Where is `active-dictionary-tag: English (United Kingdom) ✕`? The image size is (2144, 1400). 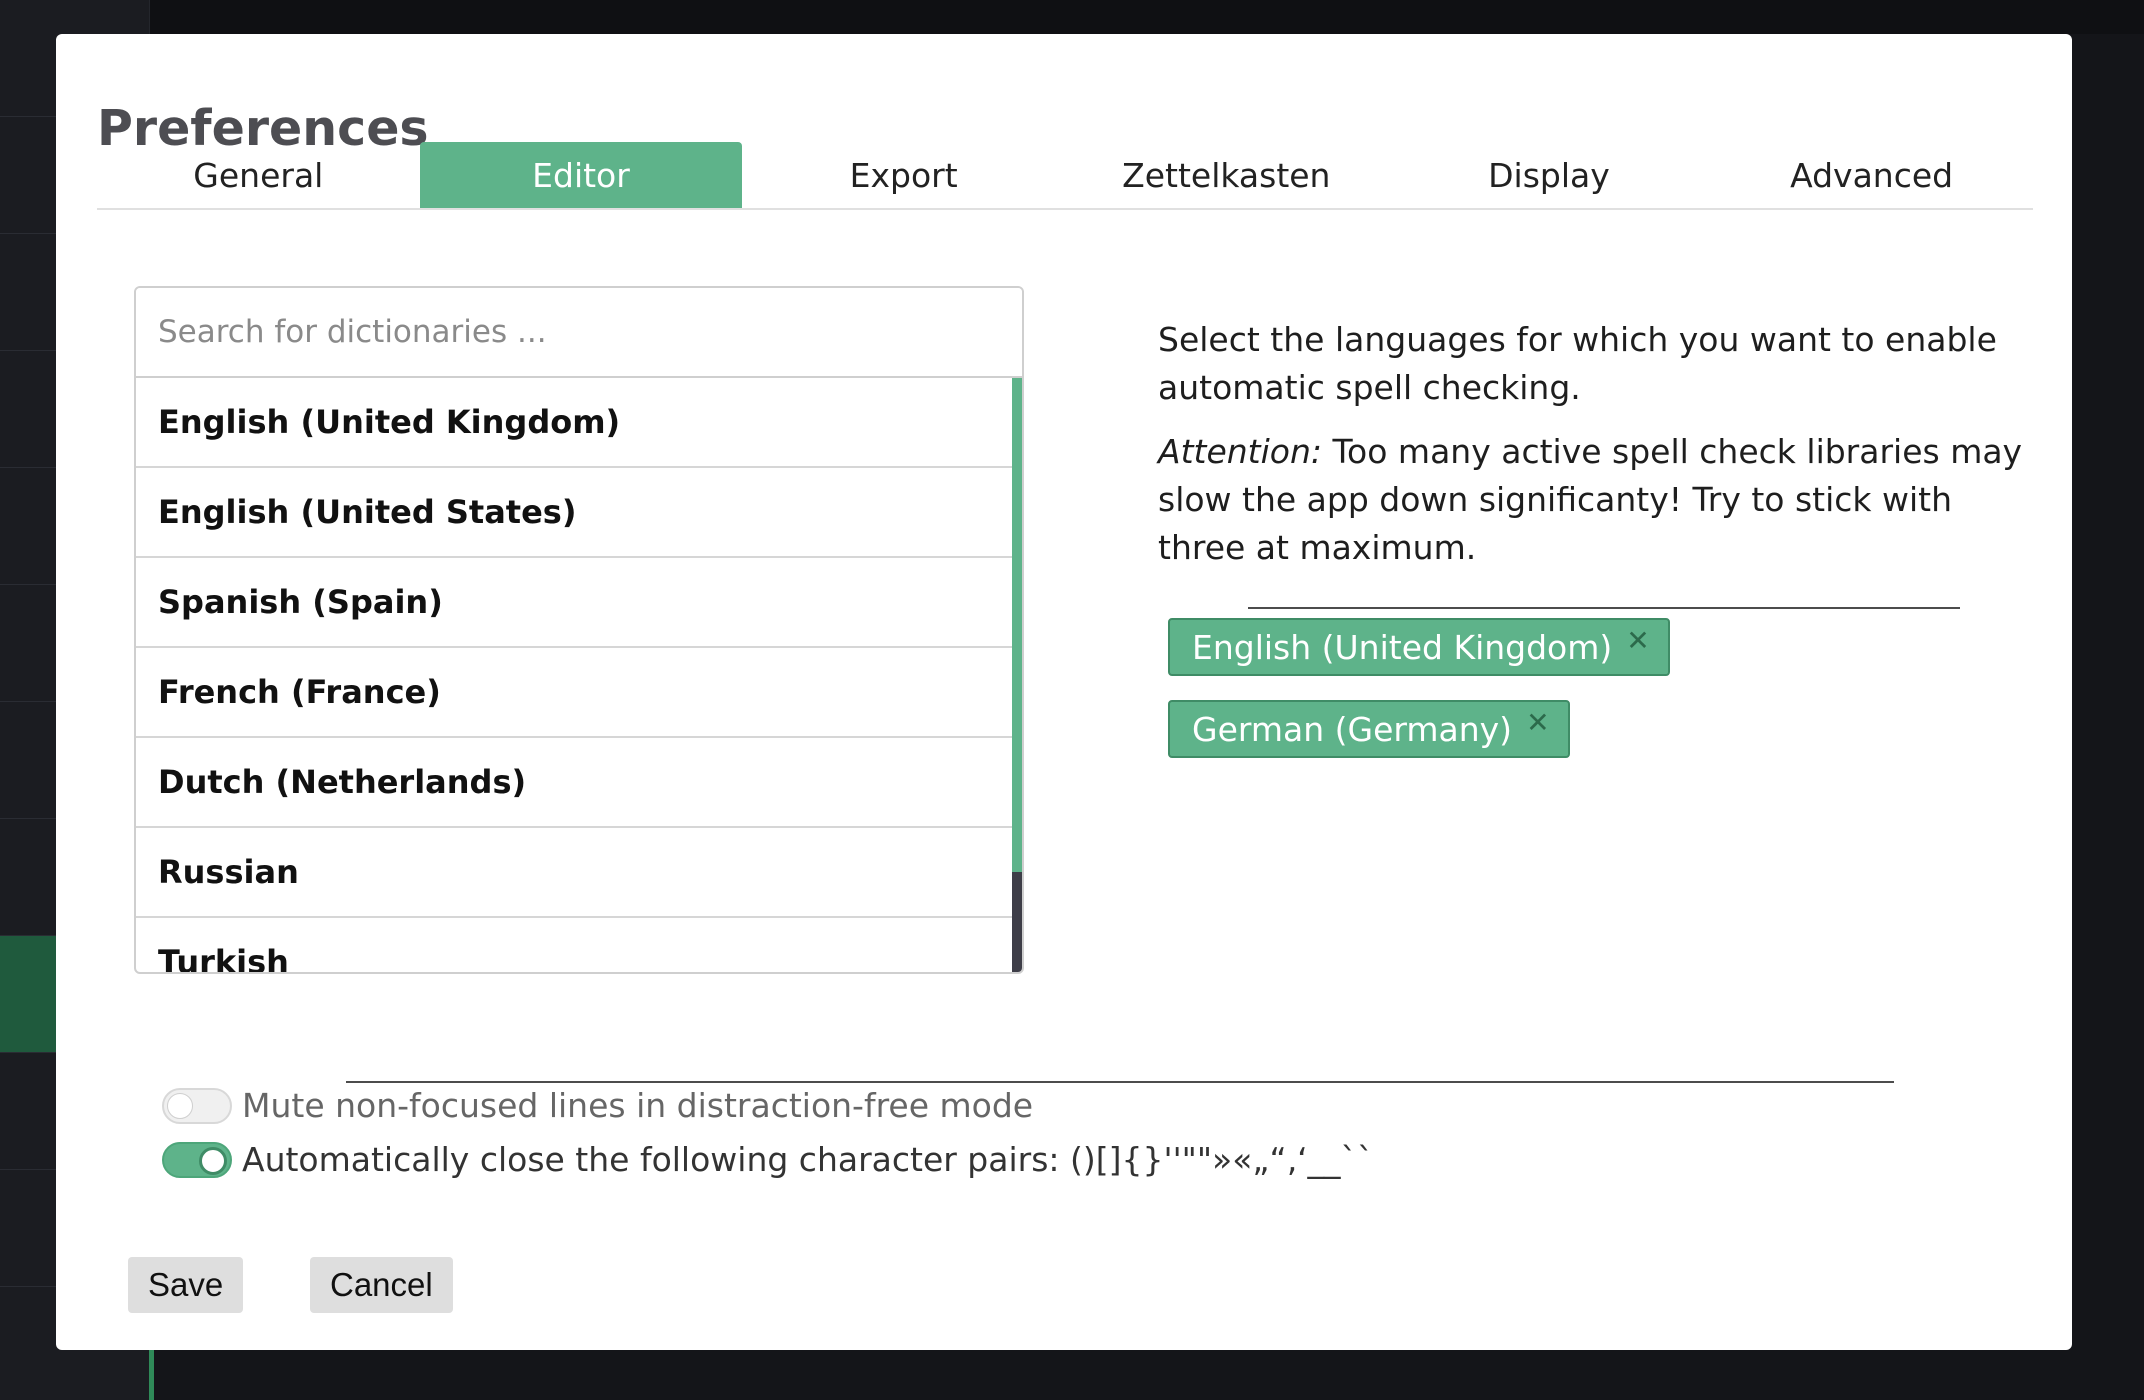 active-dictionary-tag: English (United Kingdom) ✕ is located at coordinates (1419, 647).